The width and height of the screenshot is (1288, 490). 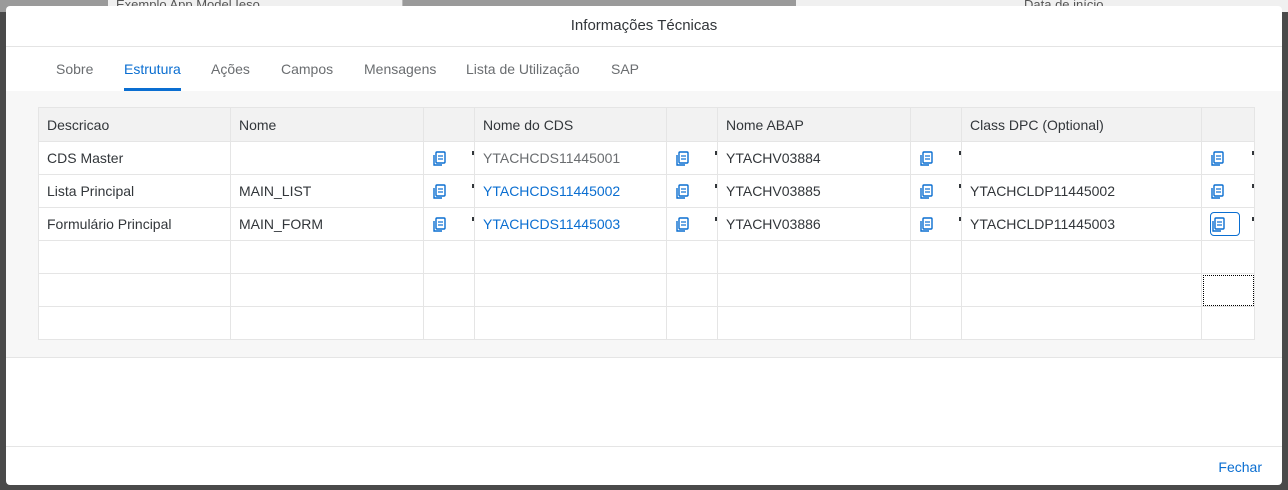 What do you see at coordinates (814, 124) in the screenshot?
I see `column-header-nome-abap: Nome ABAP` at bounding box center [814, 124].